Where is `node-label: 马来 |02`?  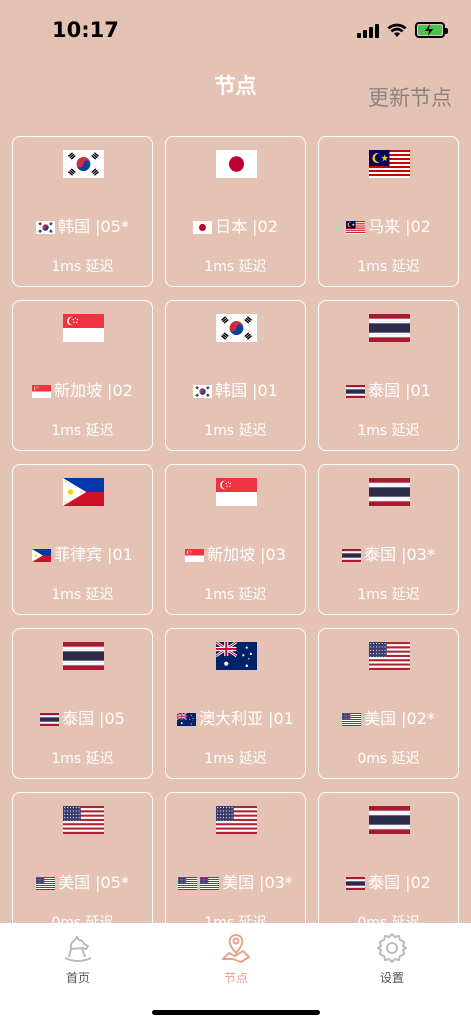 node-label: 马来 |02 is located at coordinates (399, 226).